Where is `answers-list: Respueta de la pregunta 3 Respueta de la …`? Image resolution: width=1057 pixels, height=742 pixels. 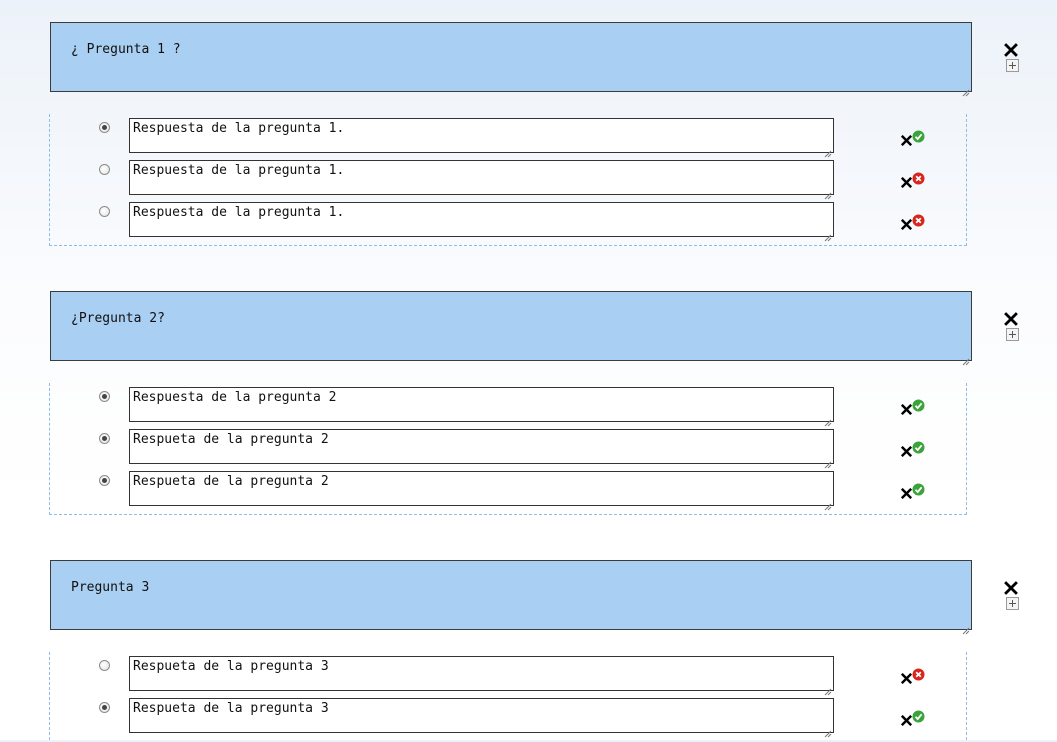
answers-list: Respueta de la pregunta 3 Respueta de la … is located at coordinates (508, 696).